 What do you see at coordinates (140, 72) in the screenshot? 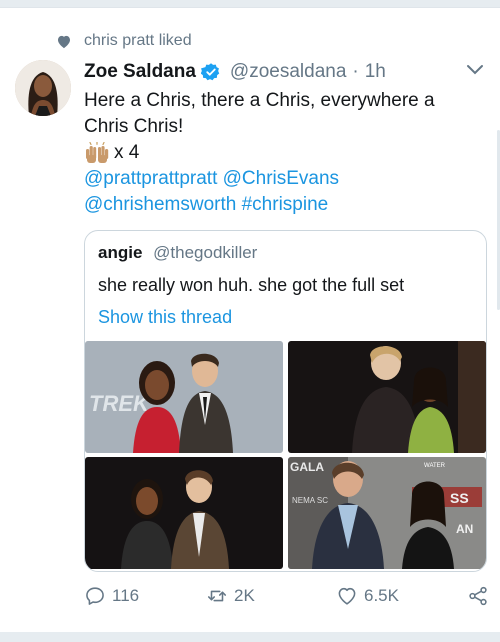
I see `display-name: Zoe Saldana` at bounding box center [140, 72].